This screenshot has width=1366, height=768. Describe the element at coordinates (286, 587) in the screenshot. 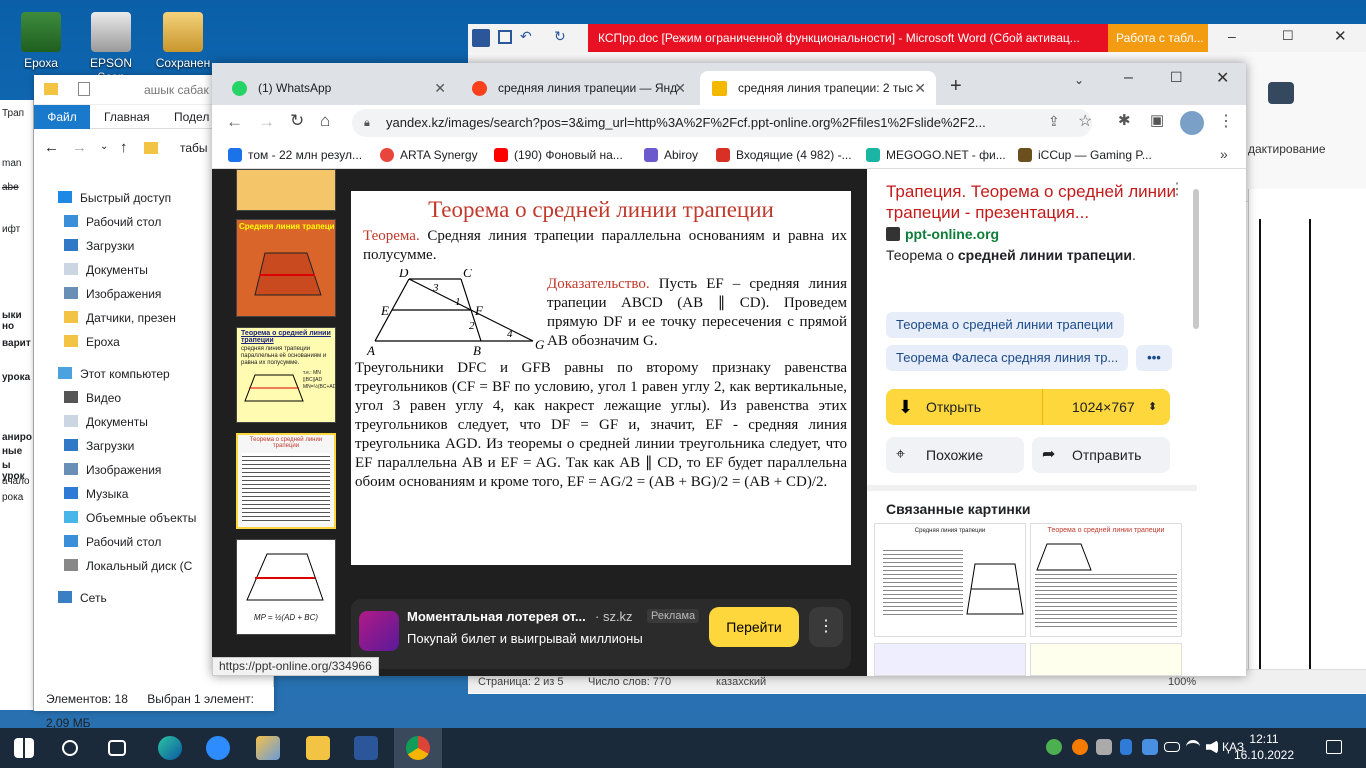

I see `thumbnail: MP = ½(AD + BC)` at that location.